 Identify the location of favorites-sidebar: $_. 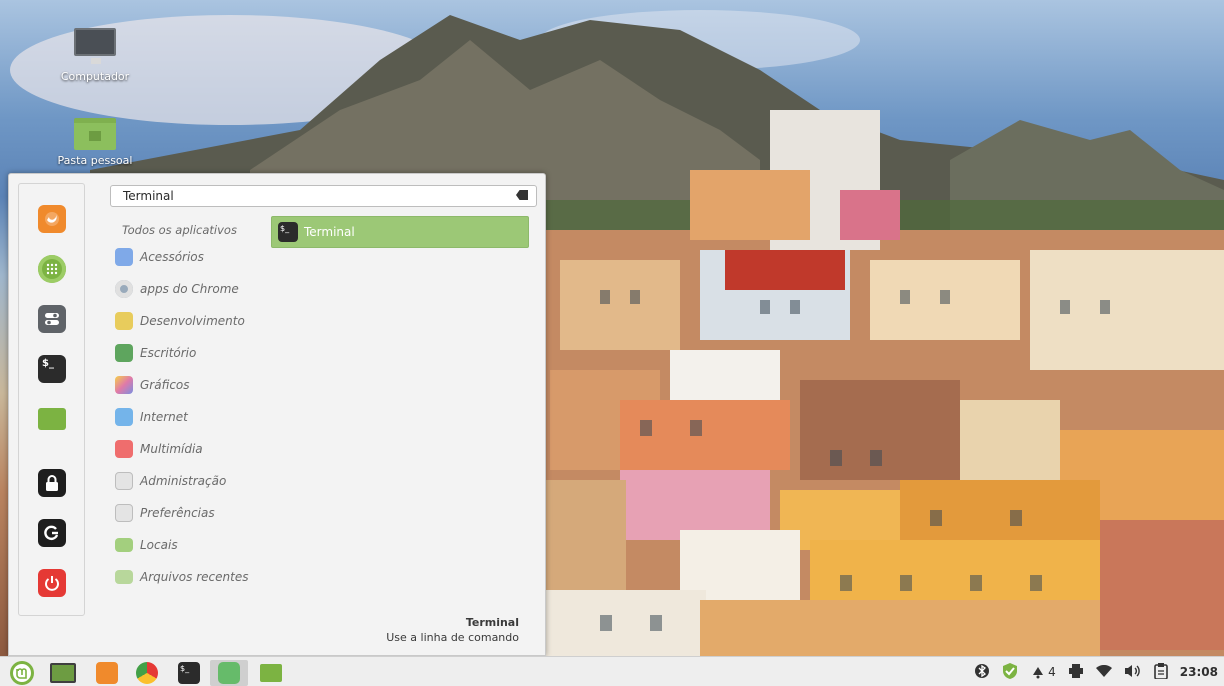
(51, 399).